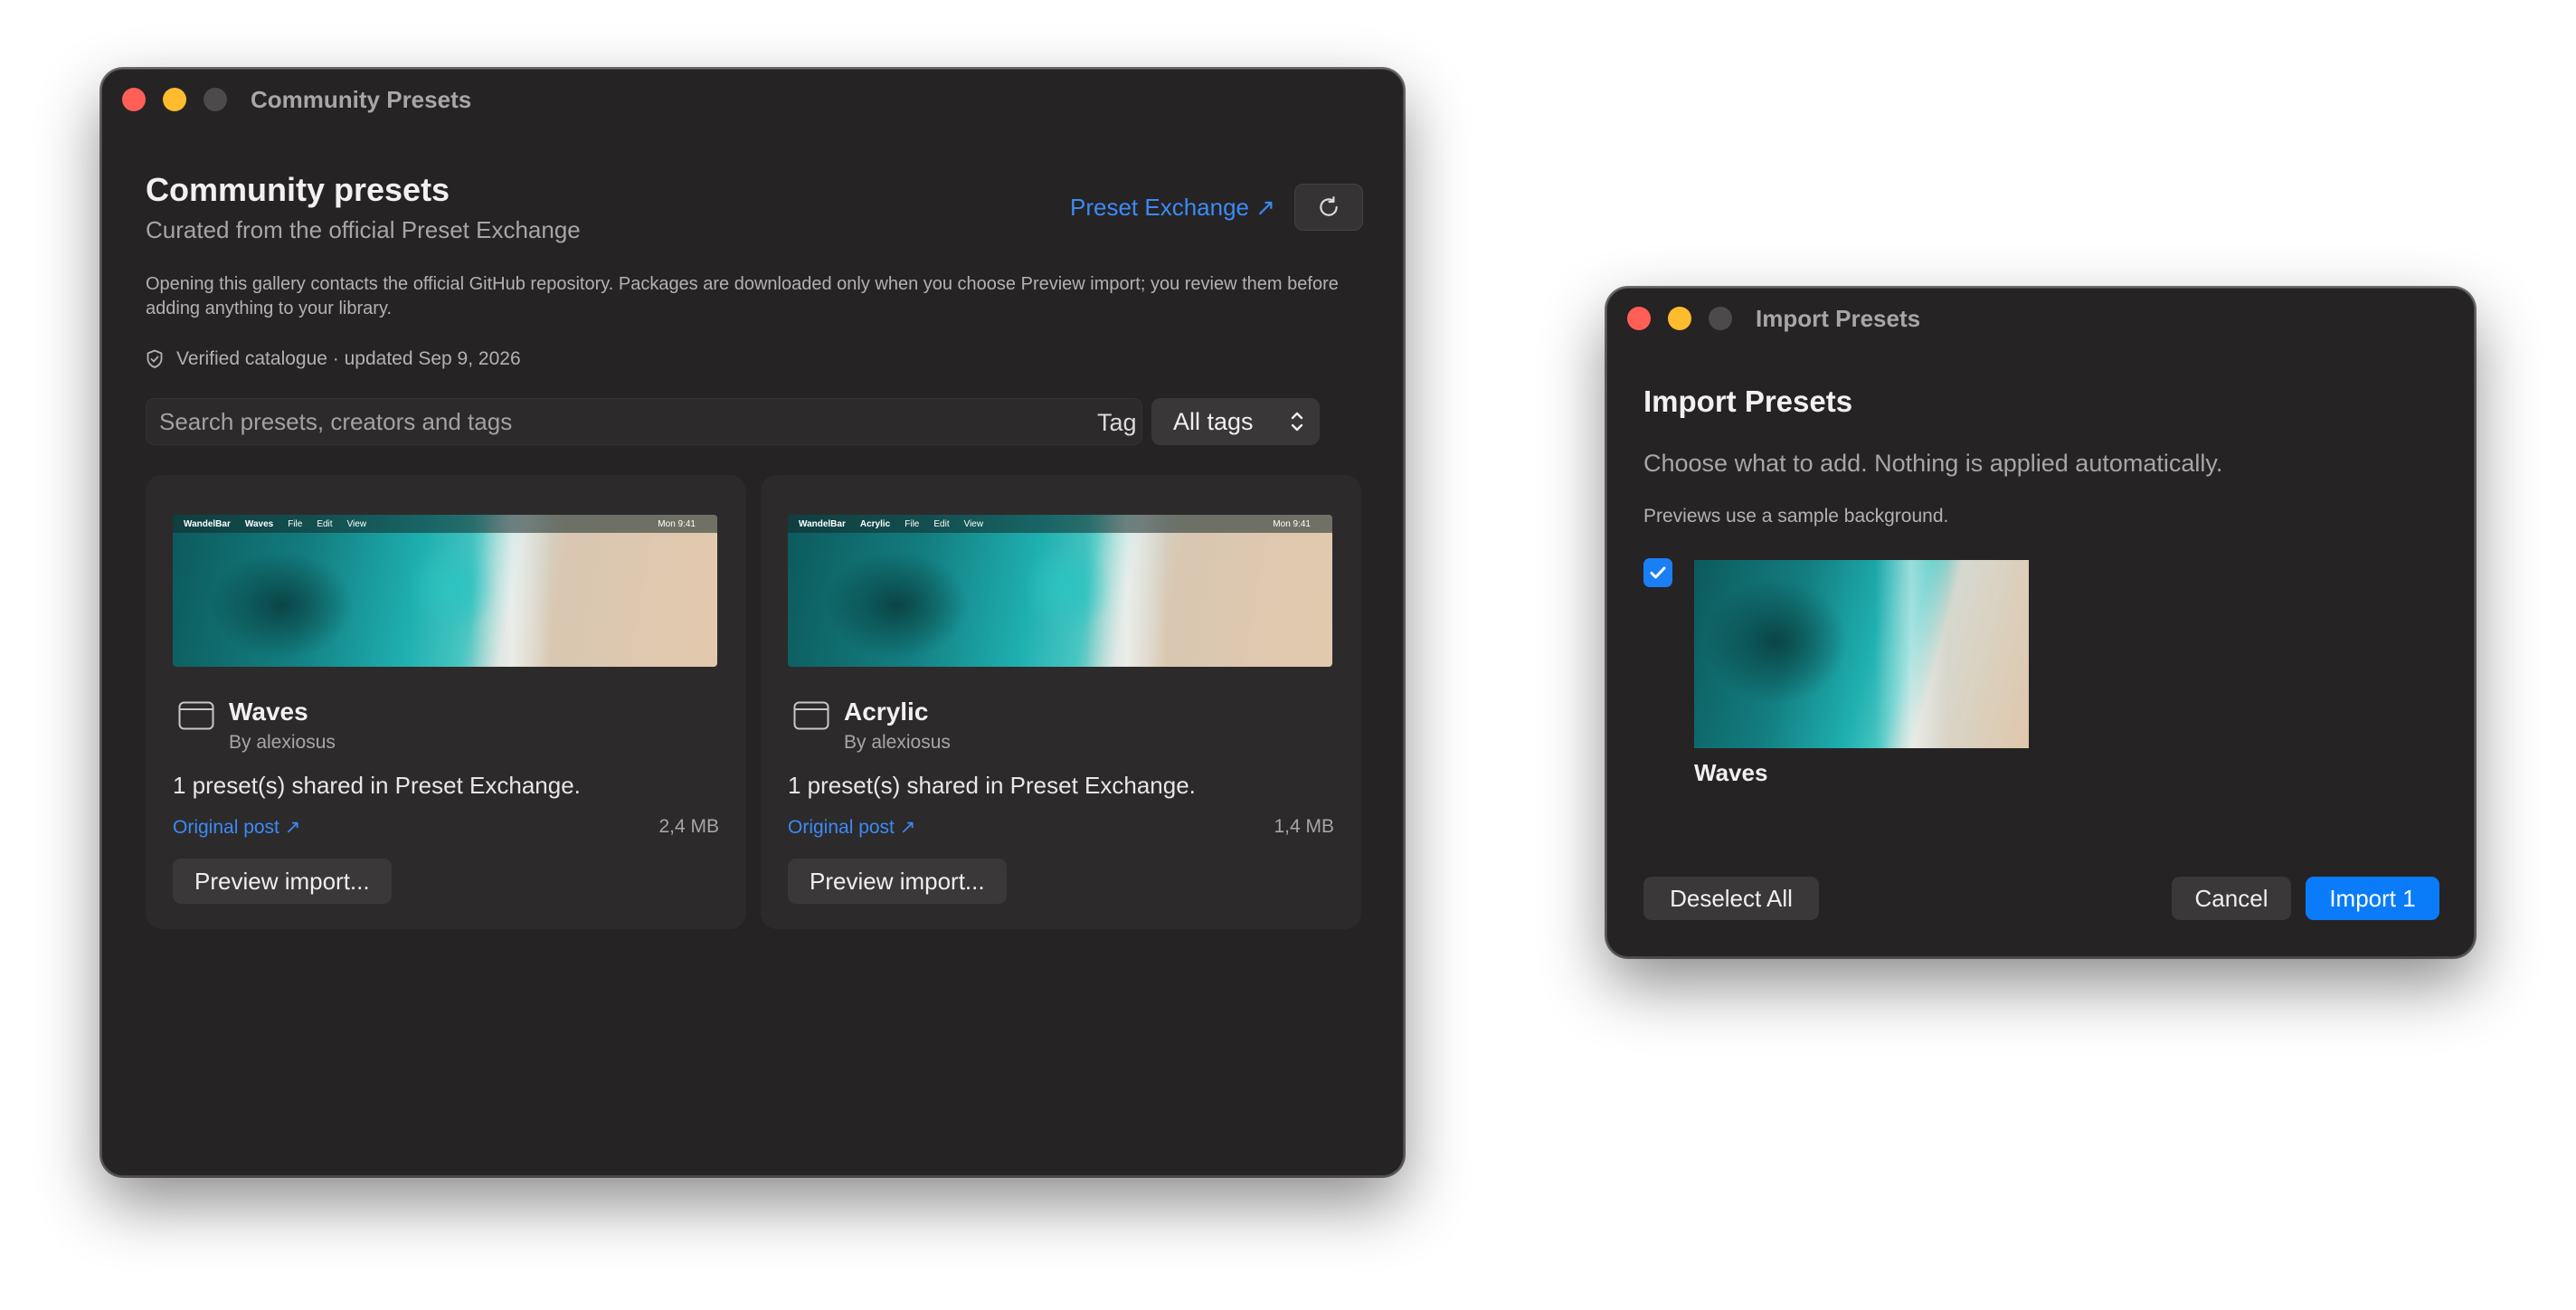 Image resolution: width=2576 pixels, height=1310 pixels. What do you see at coordinates (887, 712) in the screenshot?
I see `preset-name: Acrylic` at bounding box center [887, 712].